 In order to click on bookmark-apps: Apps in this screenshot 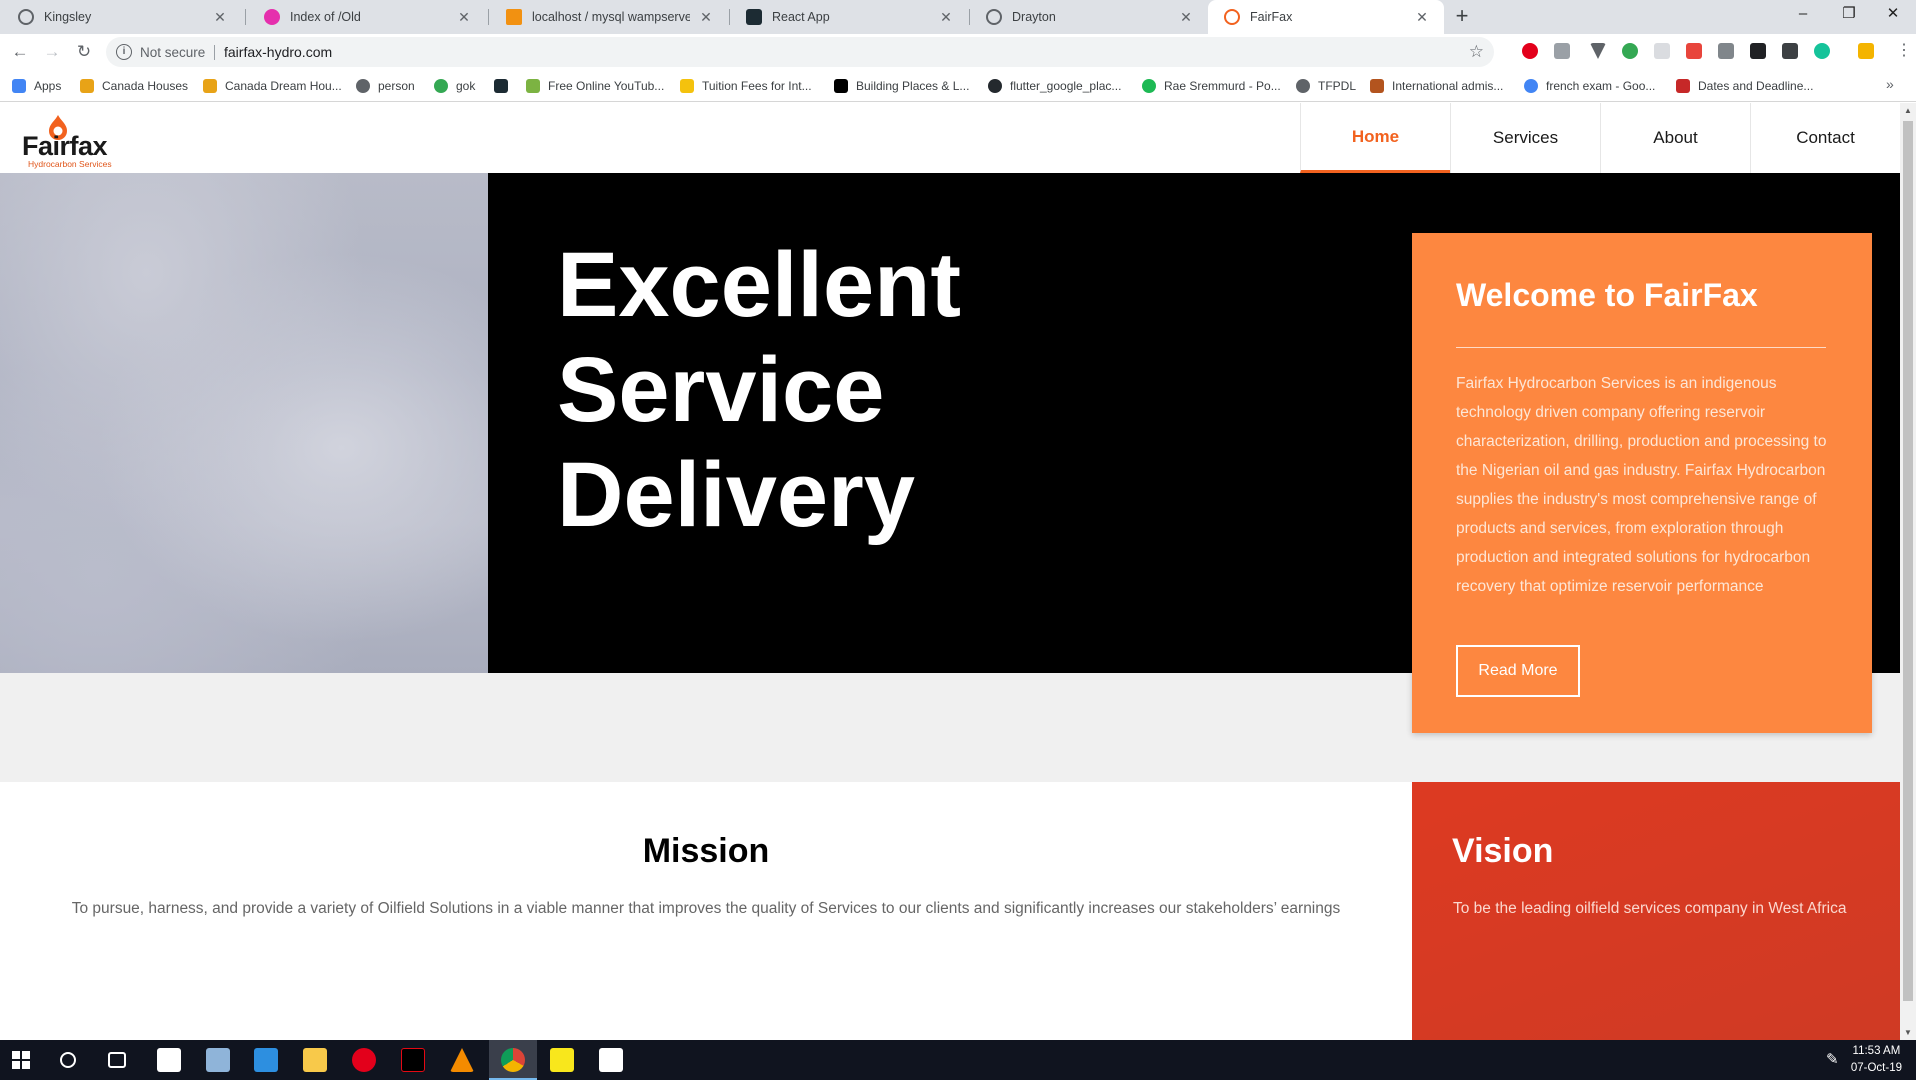, I will do `click(36, 86)`.